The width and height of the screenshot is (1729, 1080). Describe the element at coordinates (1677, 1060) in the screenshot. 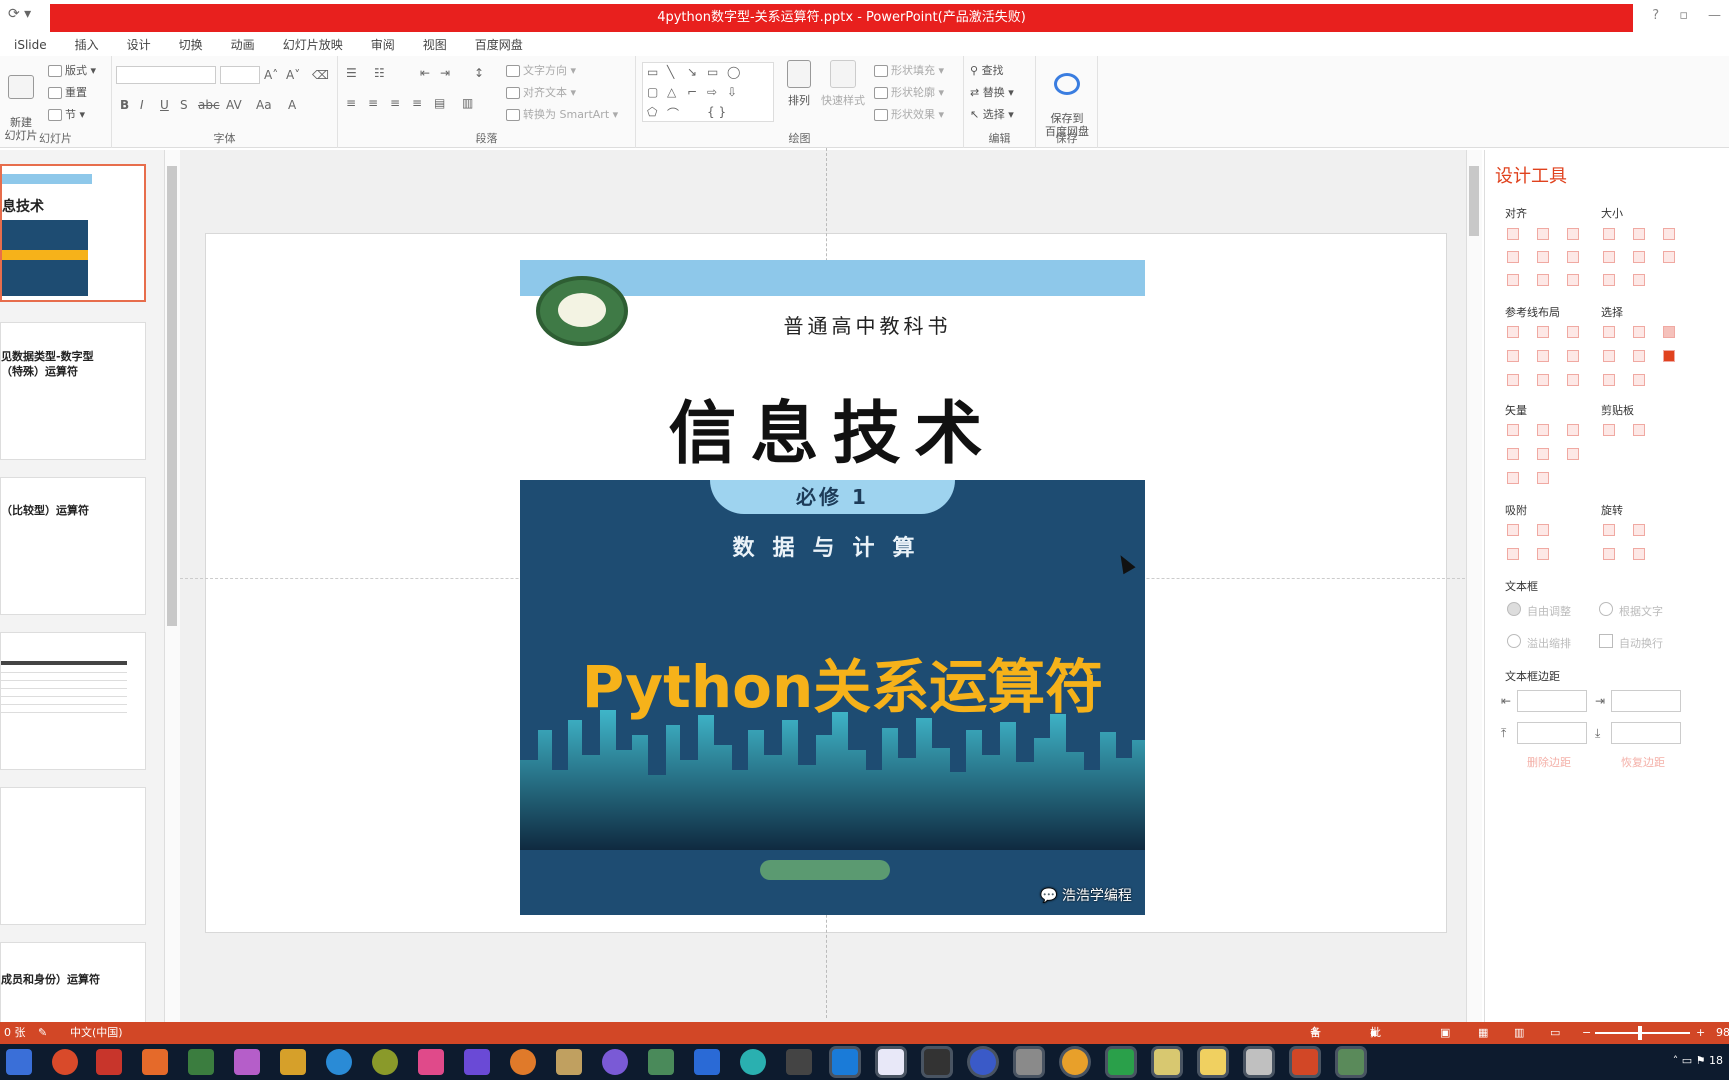

I see `tray-chevron-icon: ˄` at that location.